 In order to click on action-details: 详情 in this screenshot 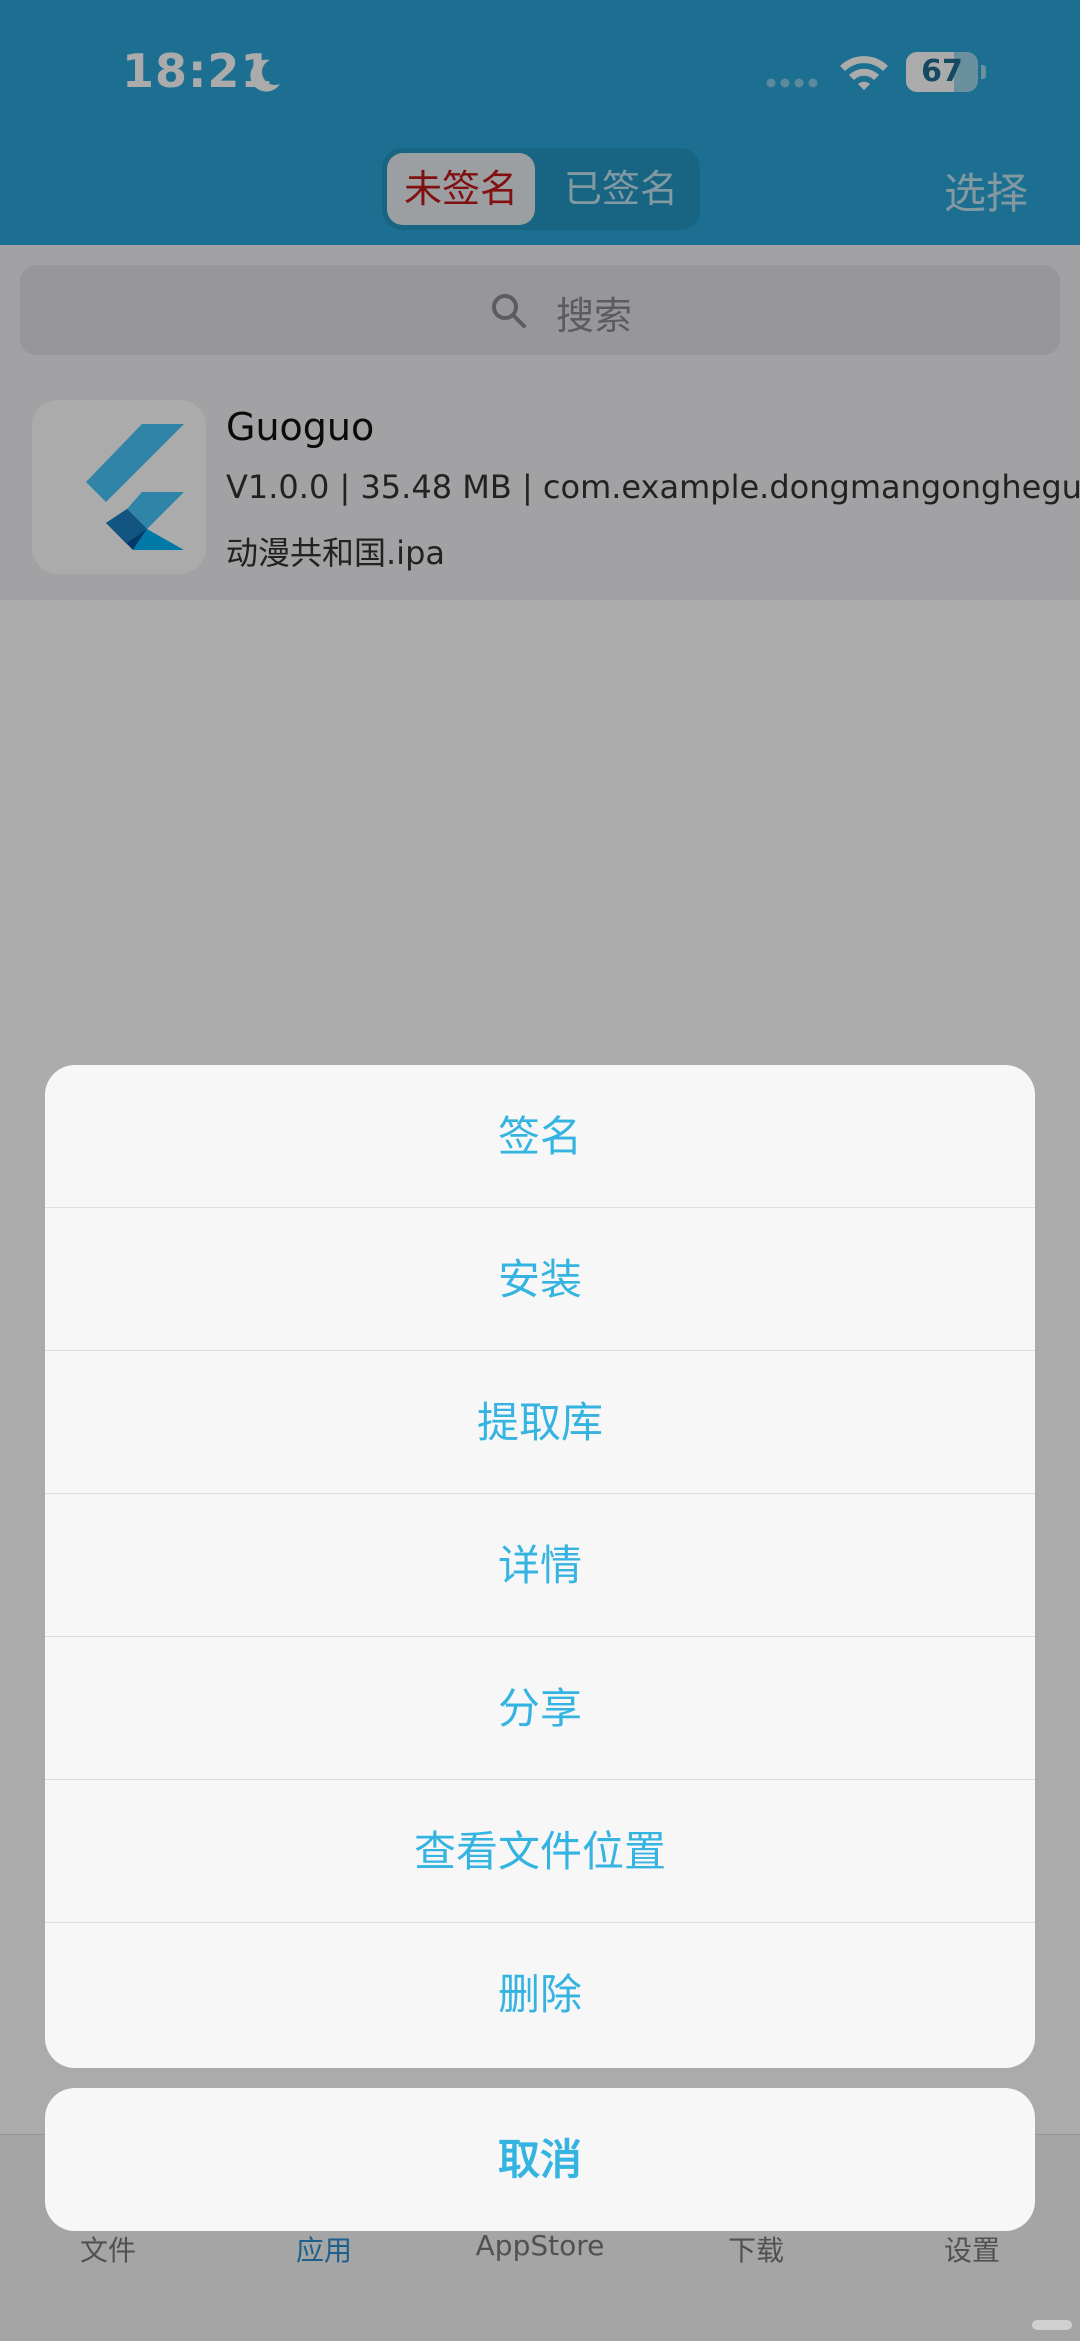, I will do `click(540, 1565)`.